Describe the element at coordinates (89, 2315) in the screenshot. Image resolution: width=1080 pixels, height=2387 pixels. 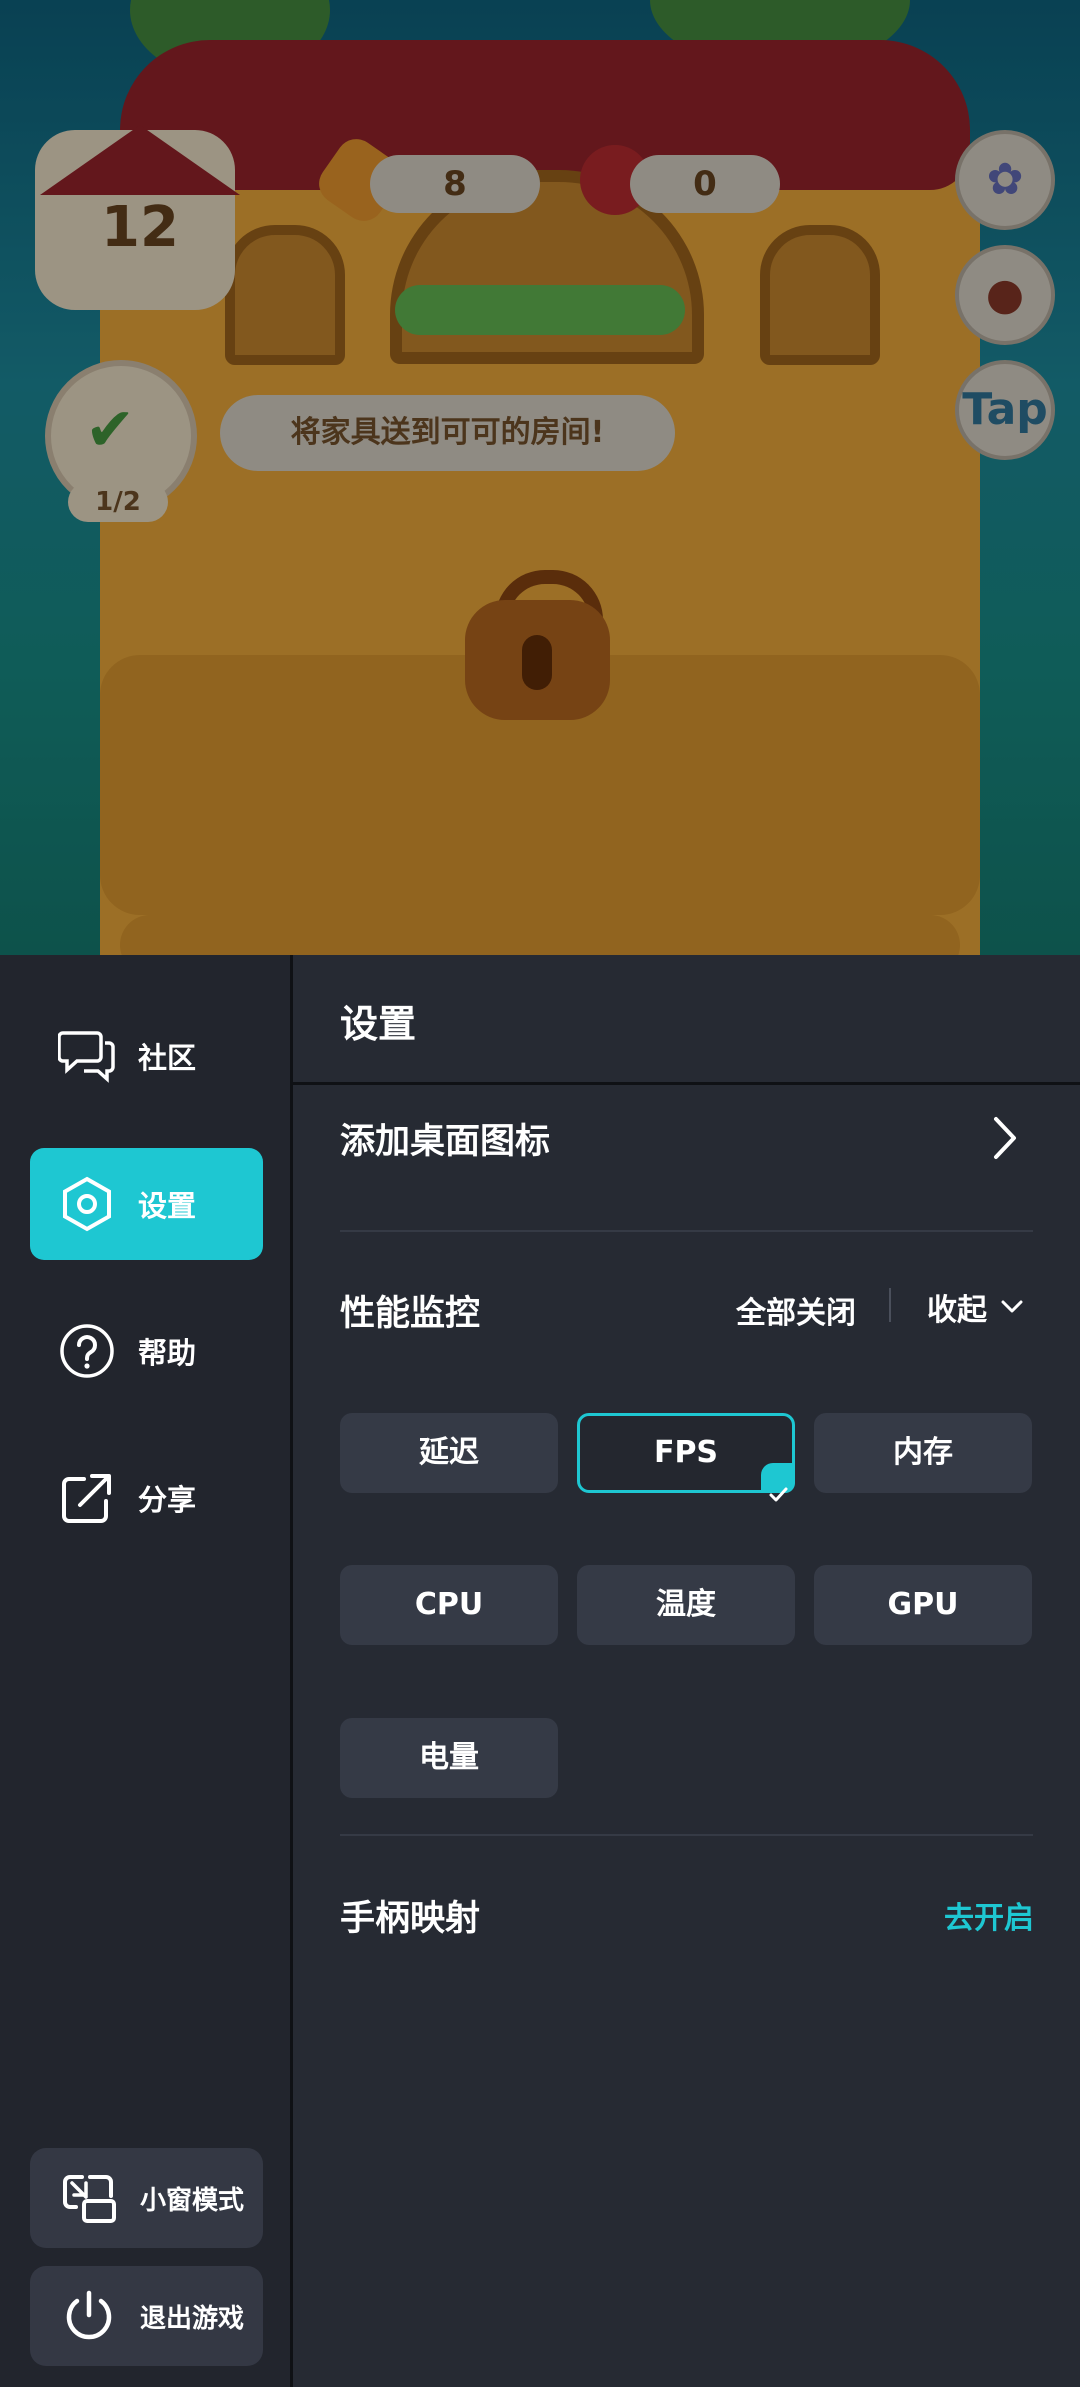
I see `power-icon` at that location.